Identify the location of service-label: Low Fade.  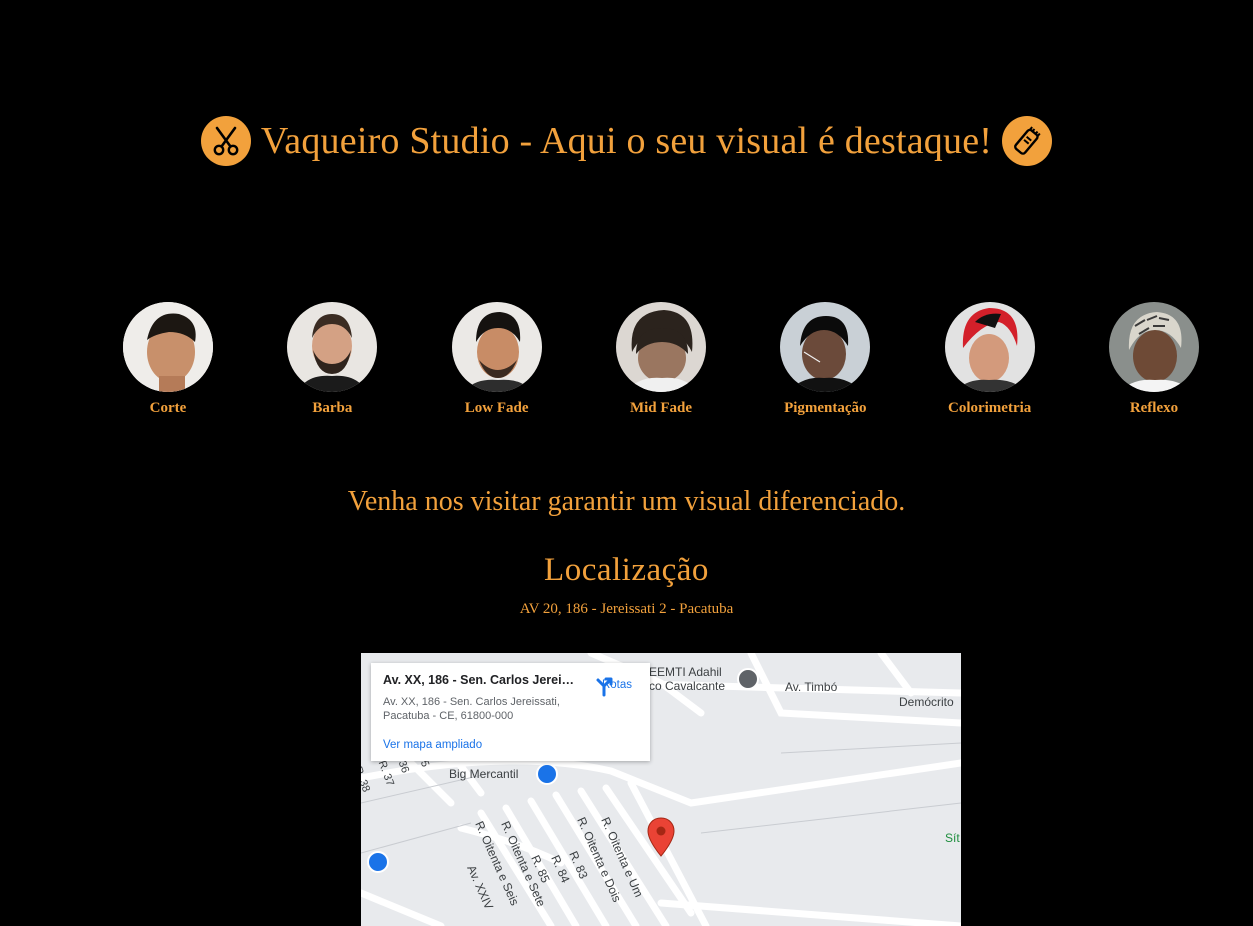
(496, 408).